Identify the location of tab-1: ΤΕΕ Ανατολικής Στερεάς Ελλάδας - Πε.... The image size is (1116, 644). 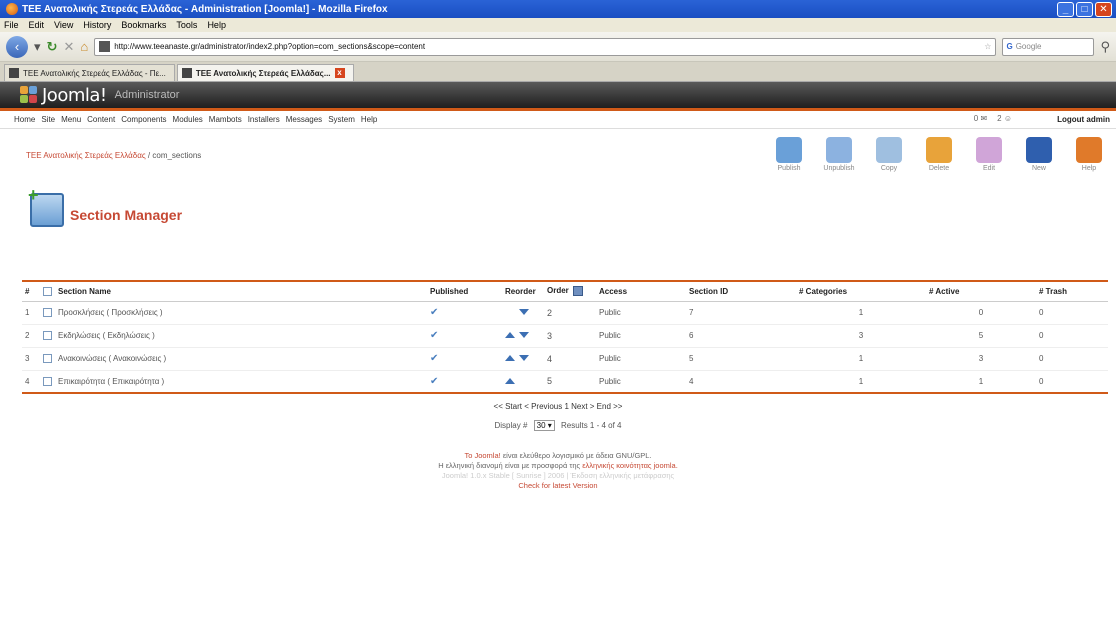
(89, 72).